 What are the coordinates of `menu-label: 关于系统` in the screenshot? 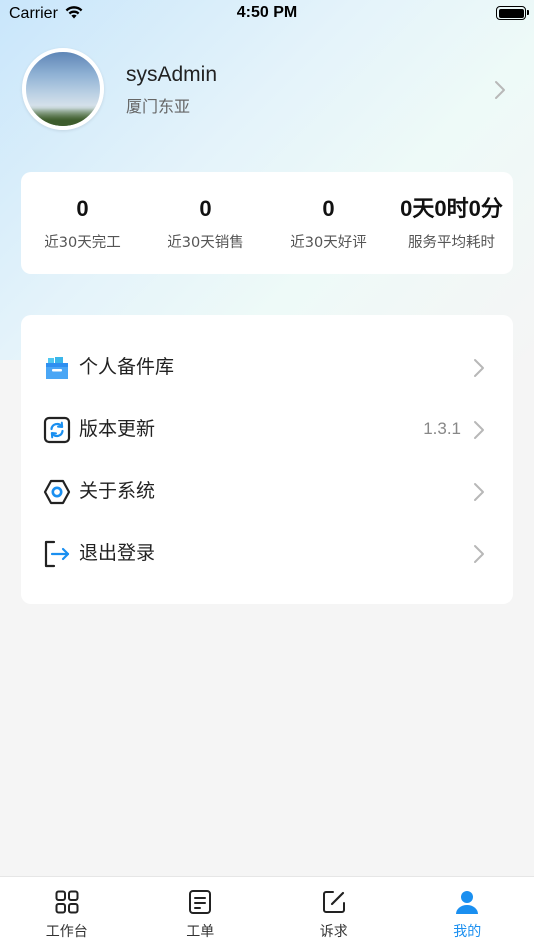 It's located at (117, 491).